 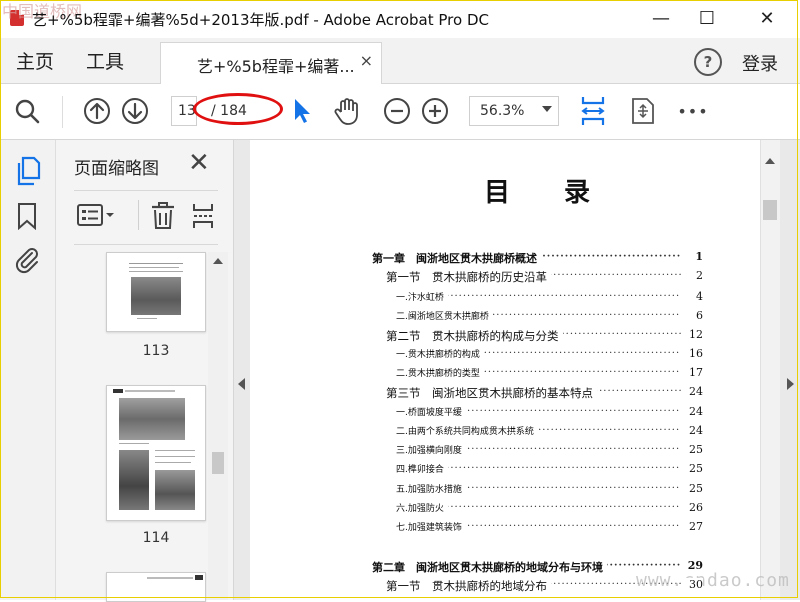 I want to click on plus-circle-icon, so click(x=435, y=111).